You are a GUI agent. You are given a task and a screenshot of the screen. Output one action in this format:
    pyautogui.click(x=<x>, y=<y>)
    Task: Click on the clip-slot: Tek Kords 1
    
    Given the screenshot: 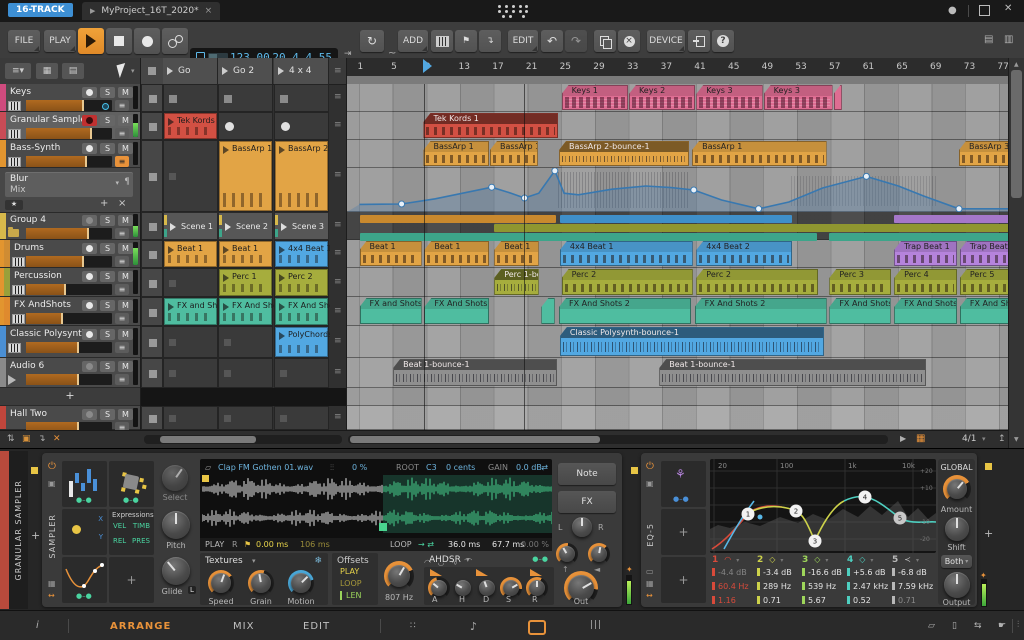 What is the action you would take?
    pyautogui.click(x=191, y=126)
    